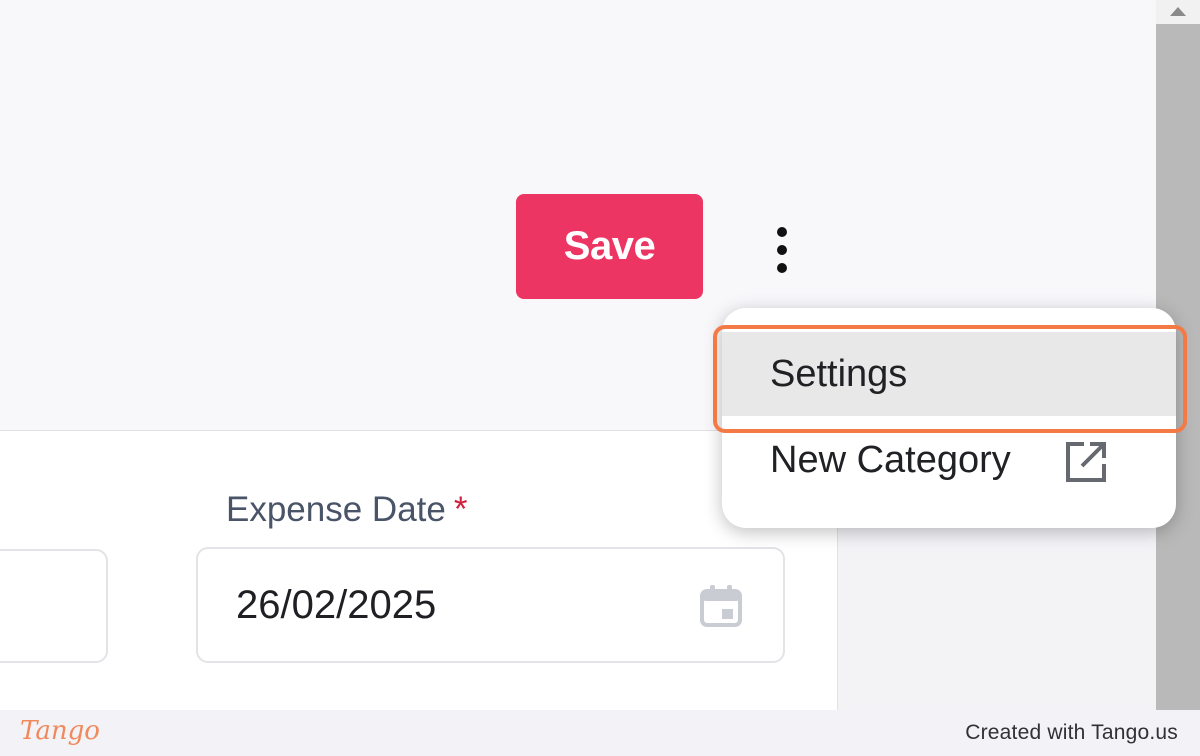 The height and width of the screenshot is (756, 1200). I want to click on created-with-text: Created with Tango.us, so click(1071, 732).